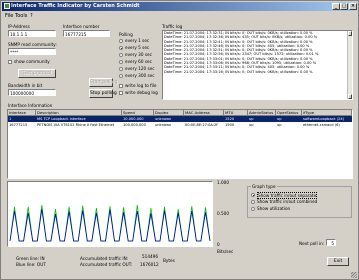 Image resolution: width=359 pixels, height=280 pixels. I want to click on table-cell: ethernet-csmacd (6), so click(321, 125).